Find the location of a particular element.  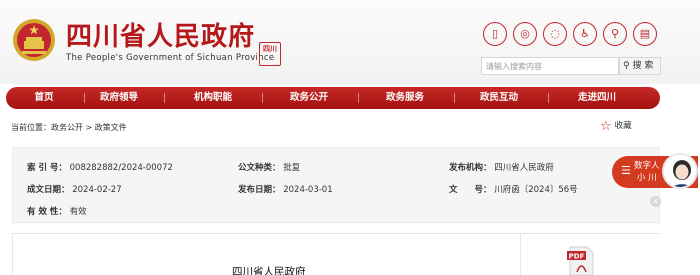

index-number-label: 索 引 号： is located at coordinates (47, 168).